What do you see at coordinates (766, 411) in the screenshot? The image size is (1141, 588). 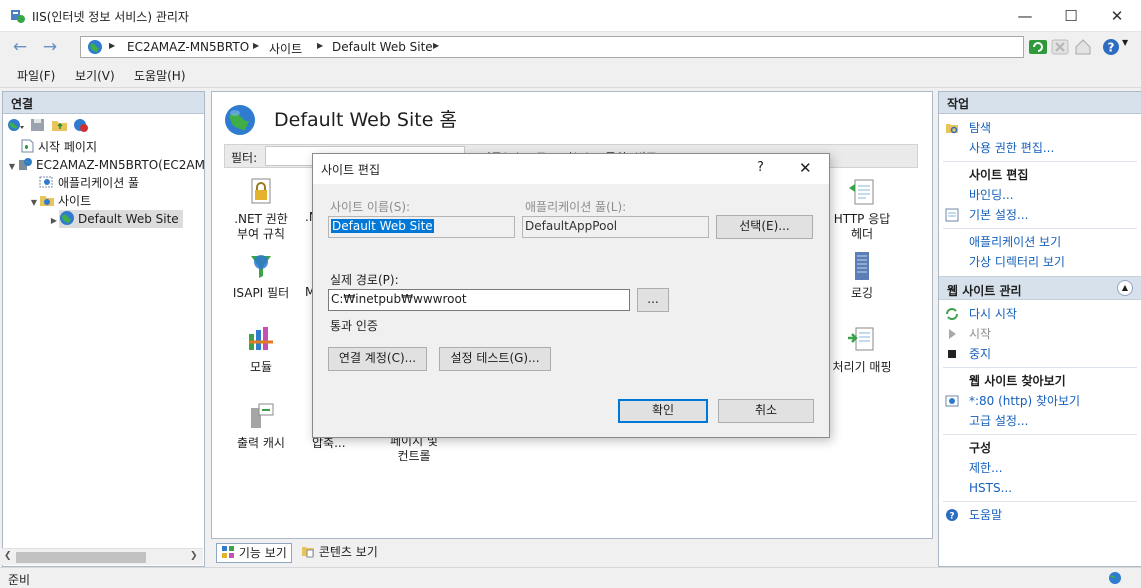 I see `cancel-button: 취소` at bounding box center [766, 411].